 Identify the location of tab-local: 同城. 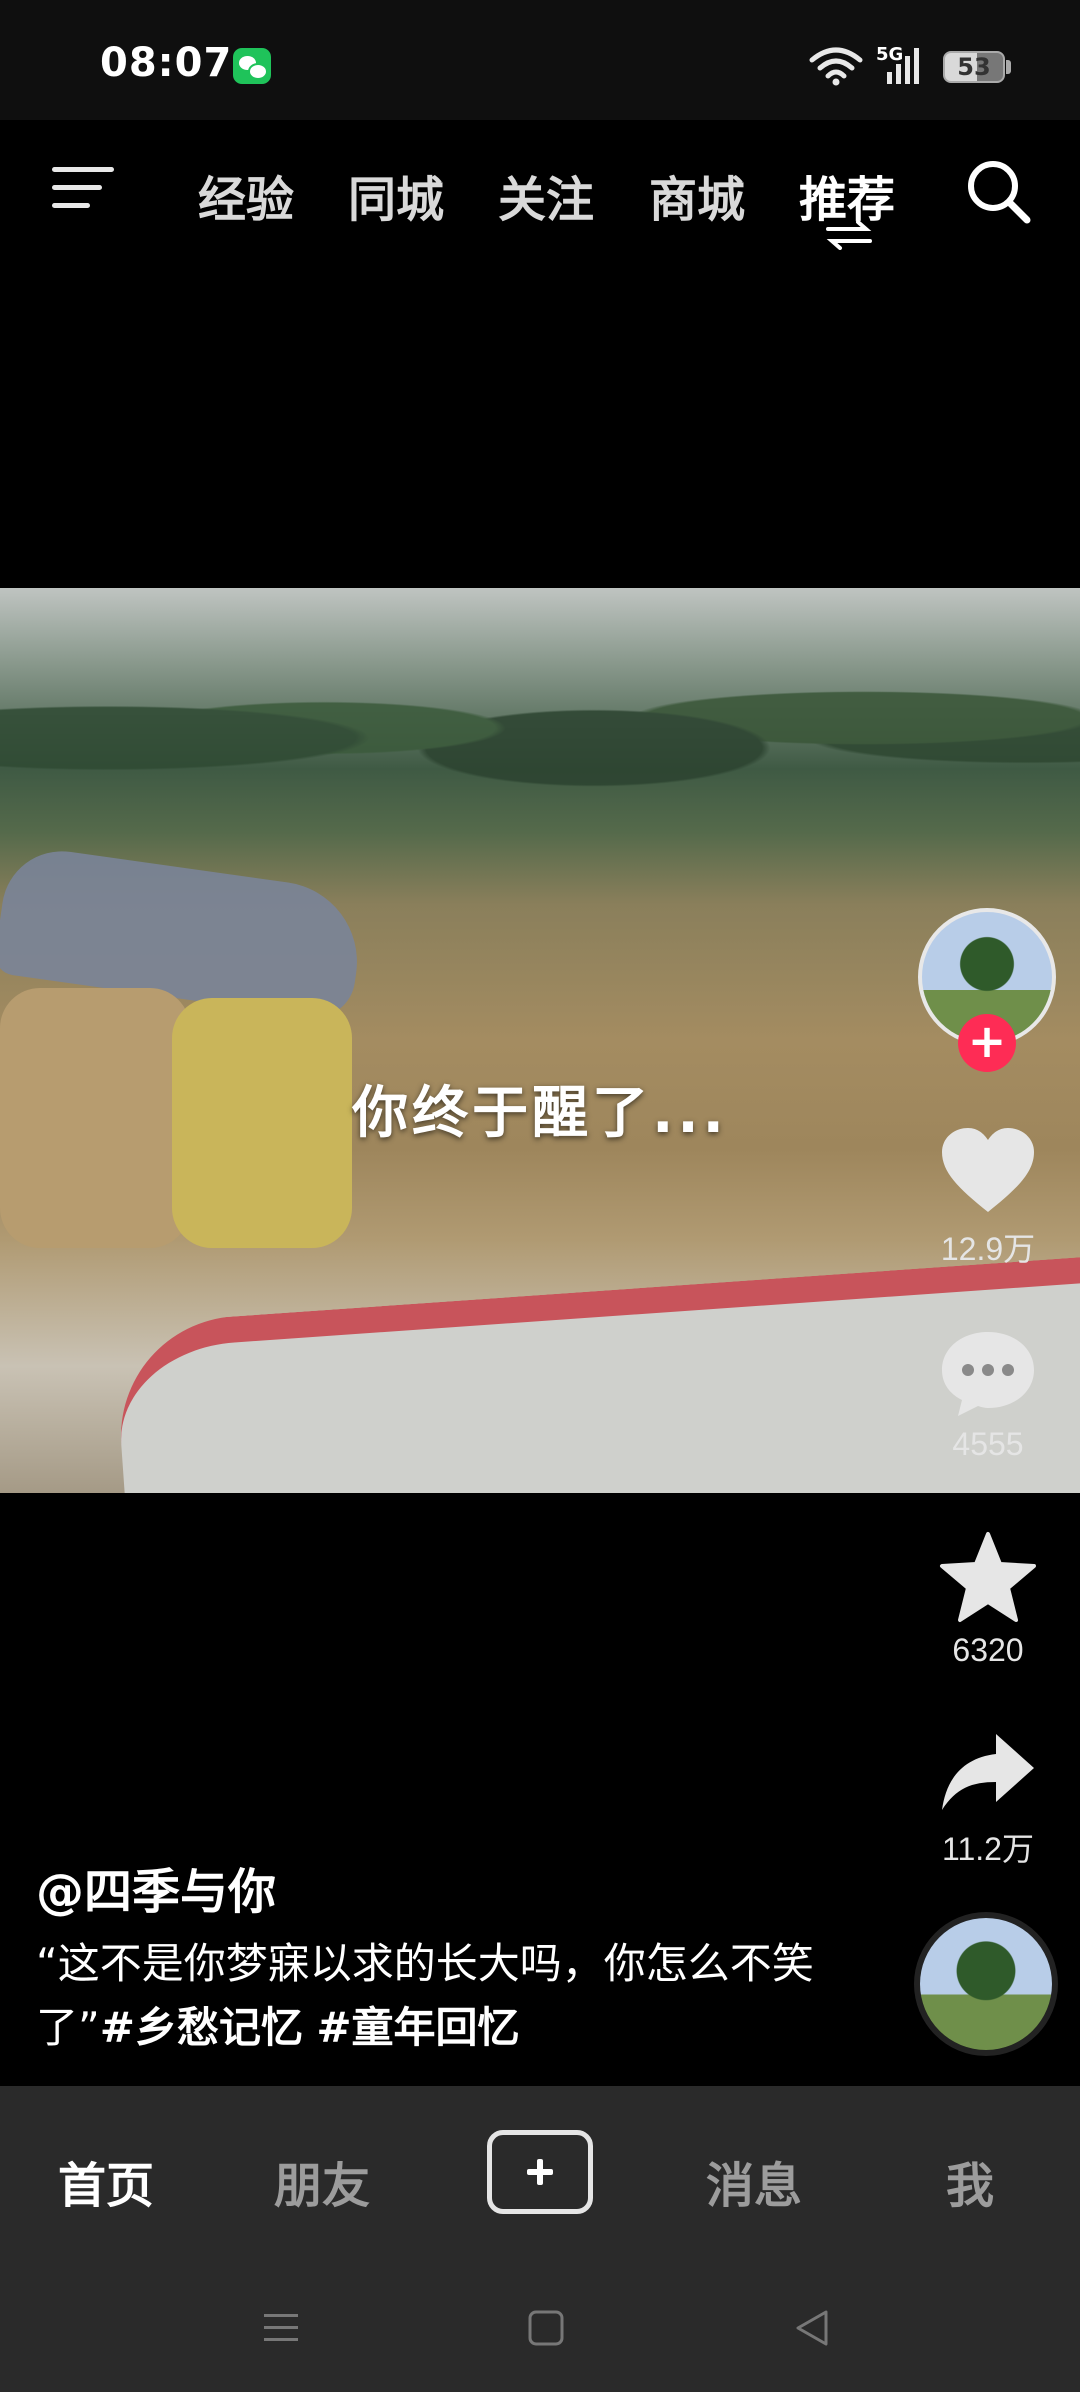
(396, 195).